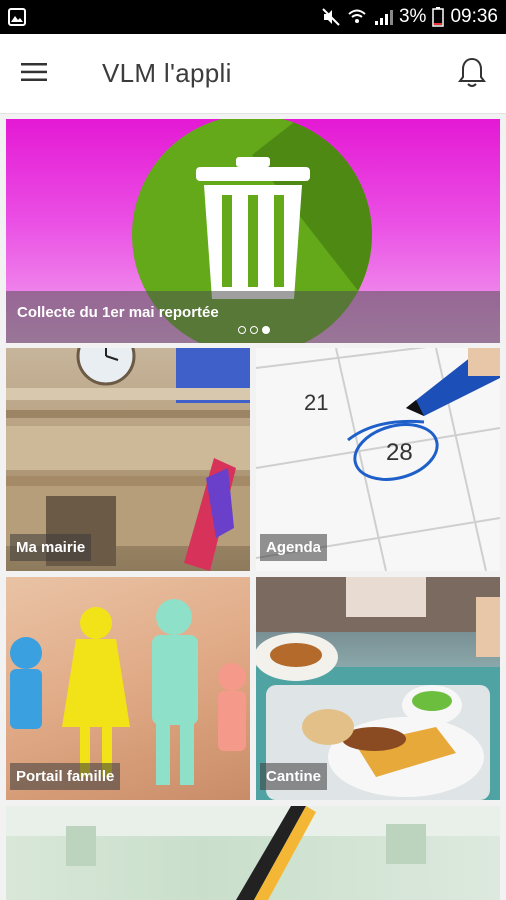  Describe the element at coordinates (253, 17) in the screenshot. I see `status-bar: 3% 09:36` at that location.